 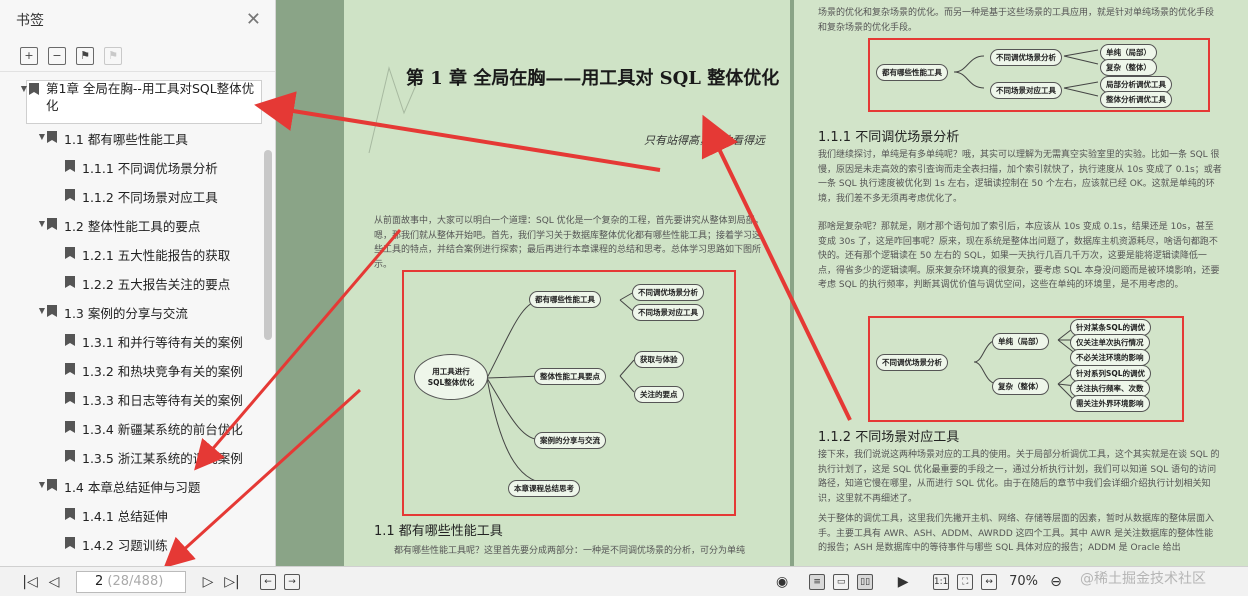 I want to click on bookmark-item: 1.3.2 和热块竞争有关的案例, so click(x=131, y=370).